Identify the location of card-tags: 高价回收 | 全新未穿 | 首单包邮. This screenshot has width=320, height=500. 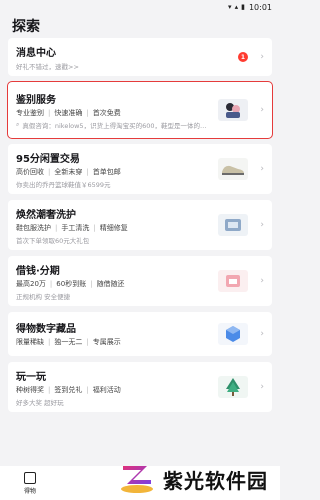
(68, 171).